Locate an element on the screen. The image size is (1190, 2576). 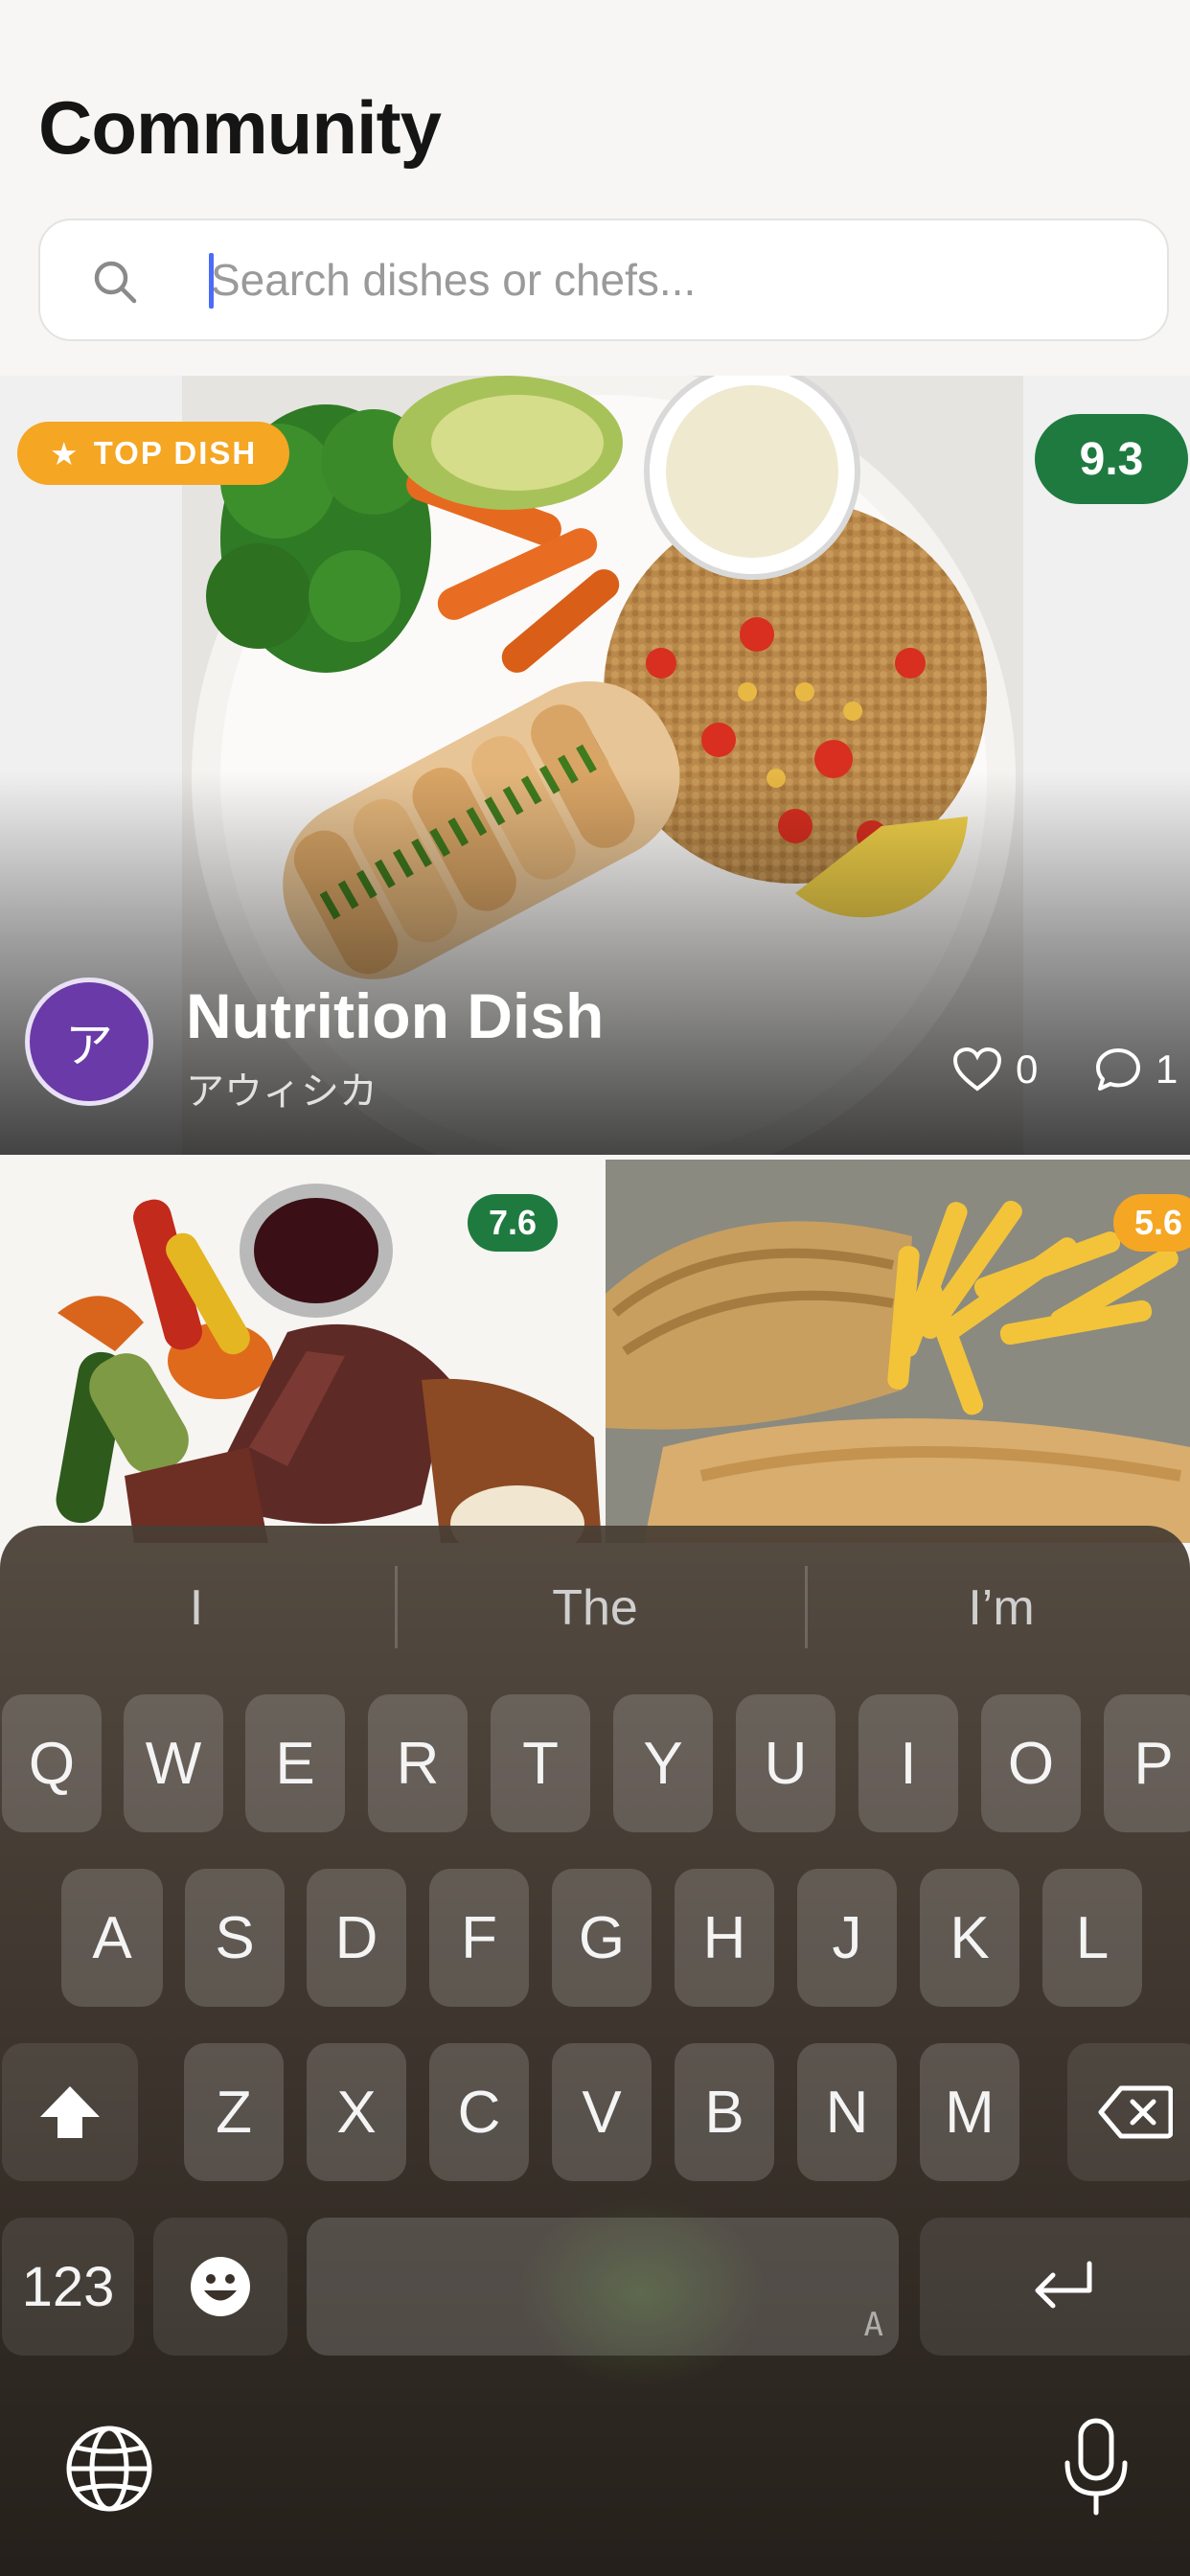
space-key: A is located at coordinates (603, 2287).